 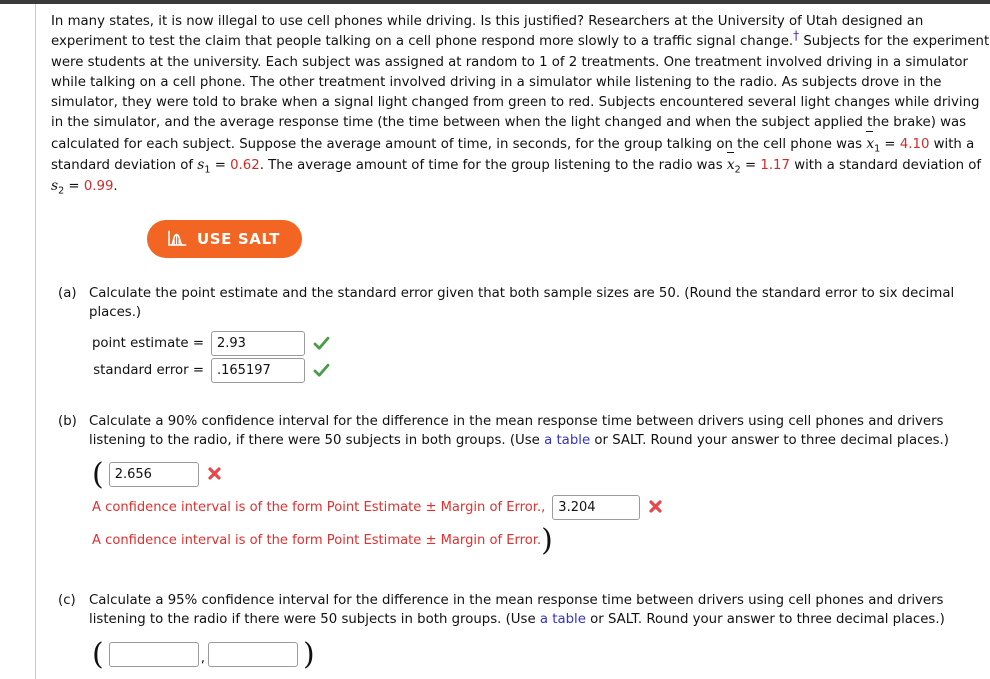 What do you see at coordinates (67, 293) in the screenshot?
I see `question-a-letter: (a)` at bounding box center [67, 293].